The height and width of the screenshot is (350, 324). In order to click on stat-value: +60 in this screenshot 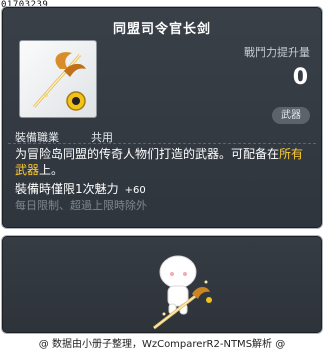, I will do `click(135, 190)`.